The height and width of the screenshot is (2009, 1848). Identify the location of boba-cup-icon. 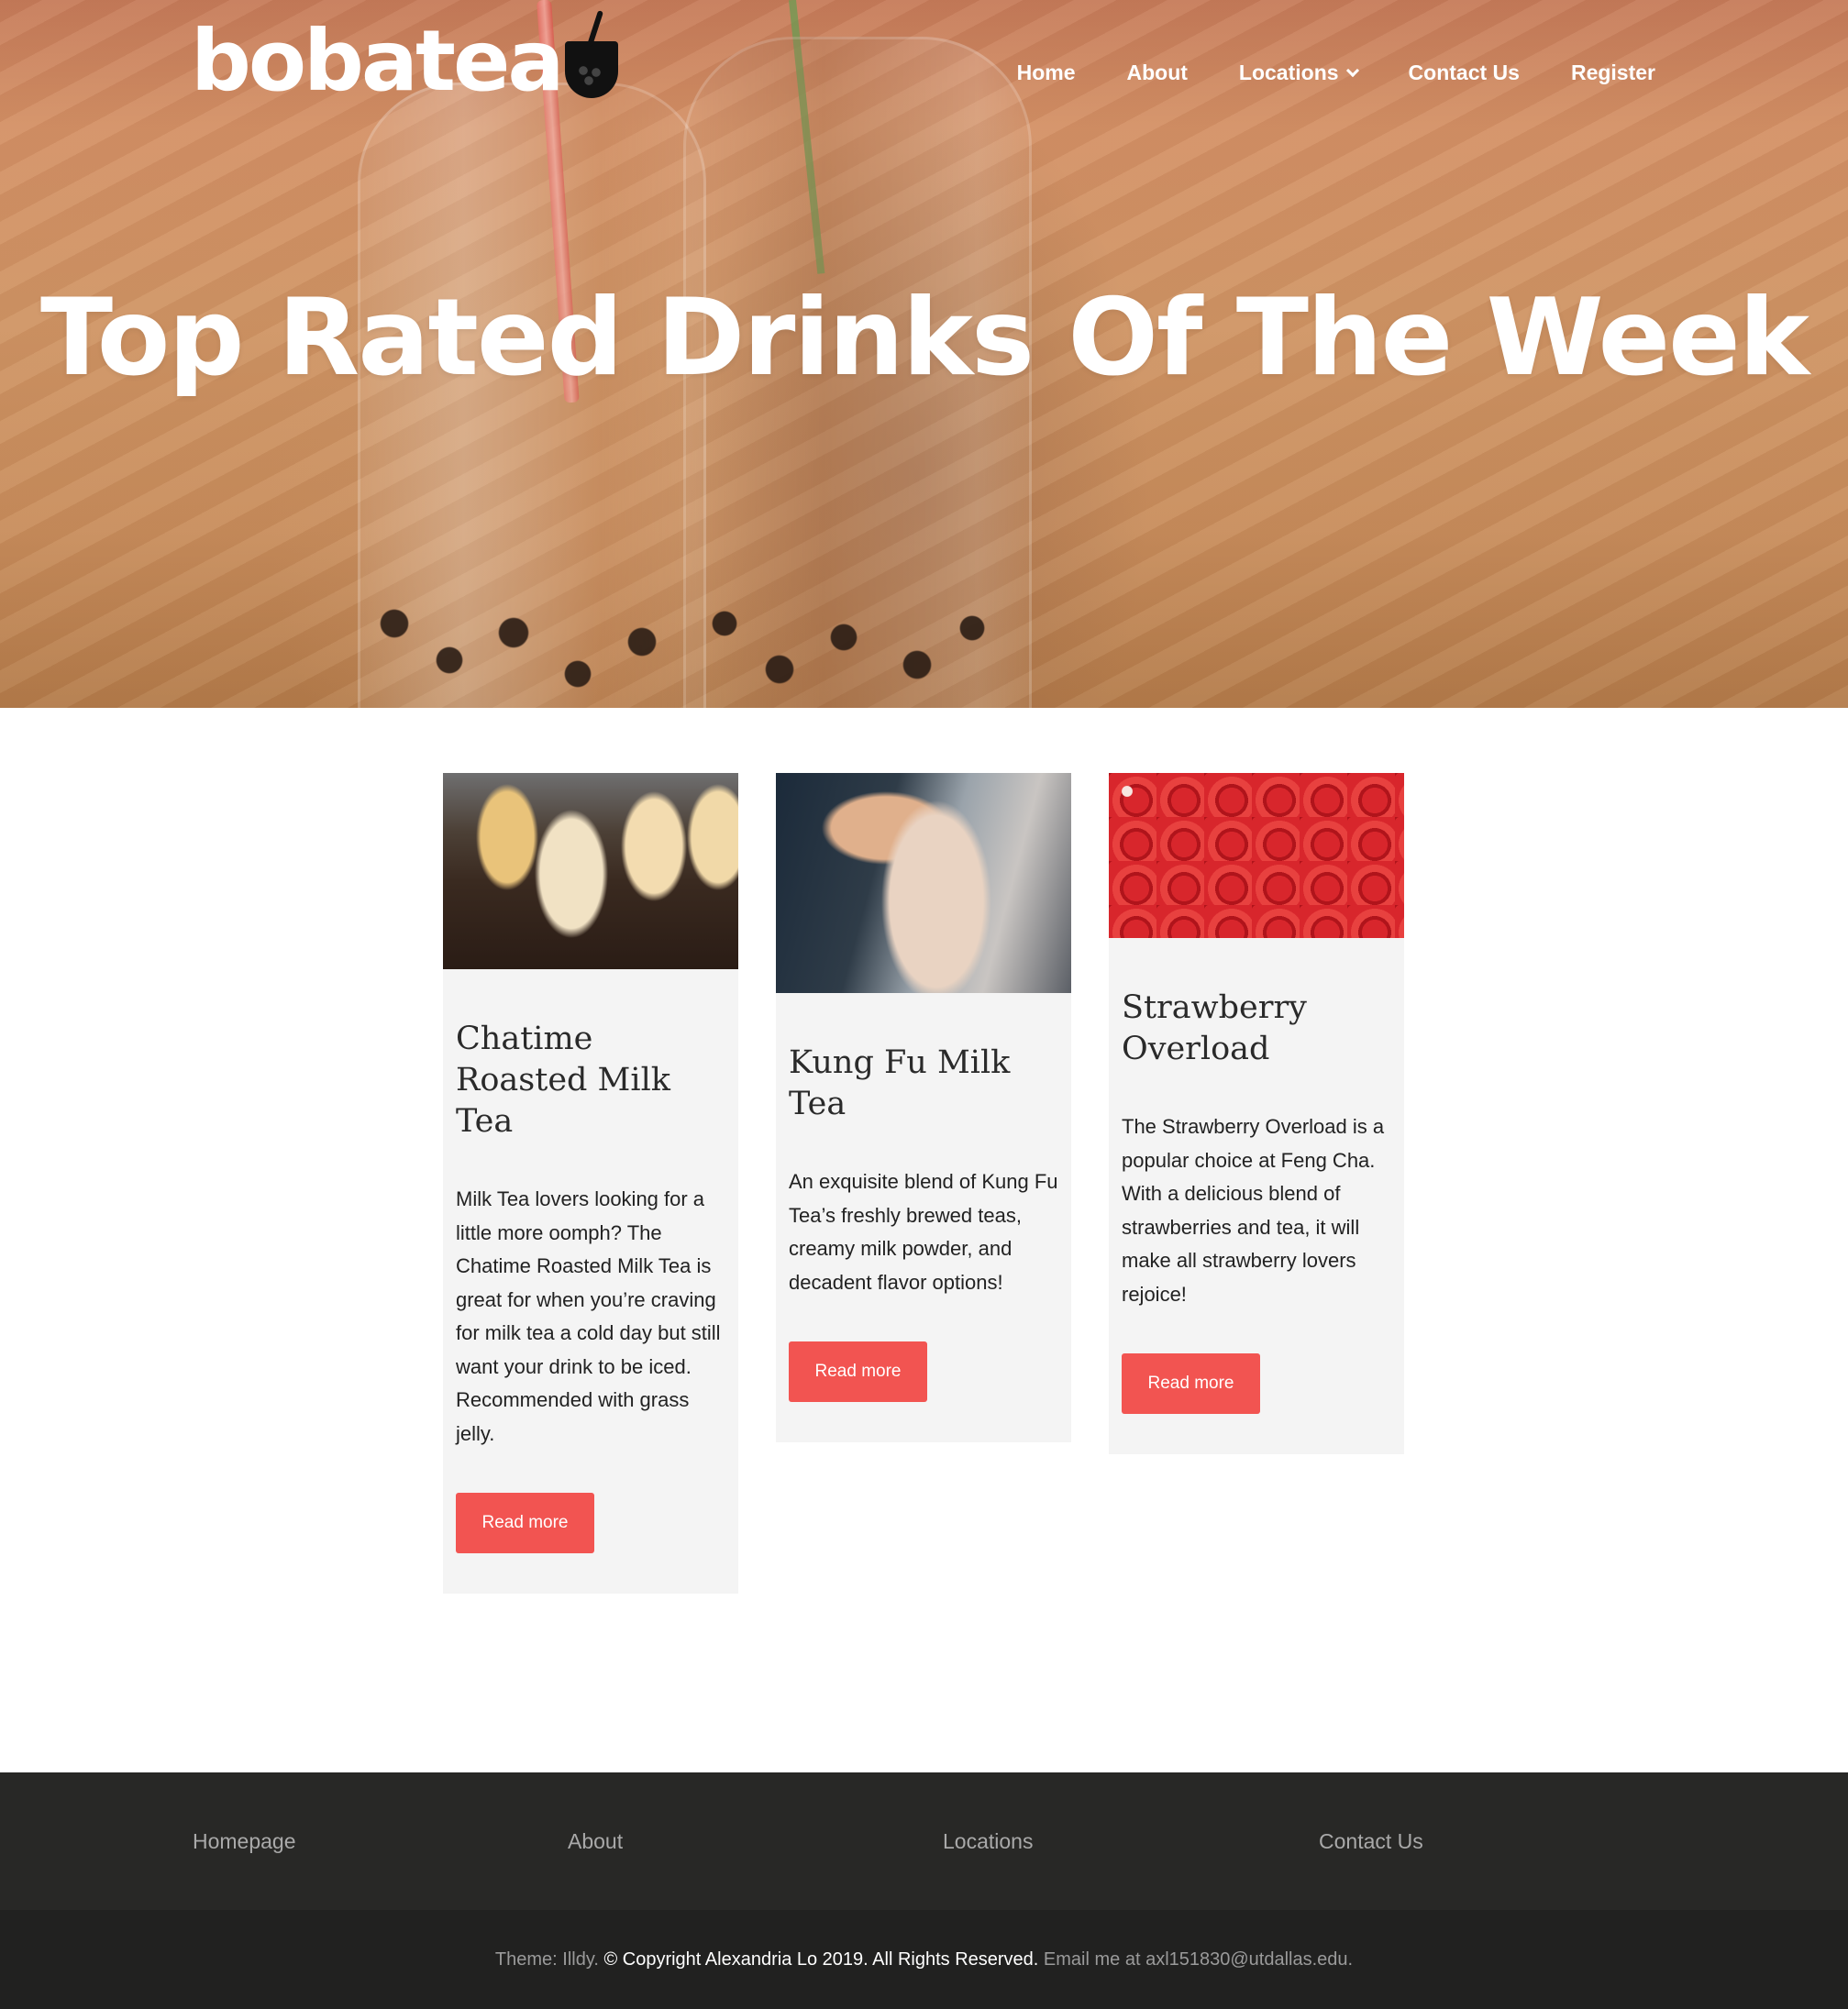
(592, 69).